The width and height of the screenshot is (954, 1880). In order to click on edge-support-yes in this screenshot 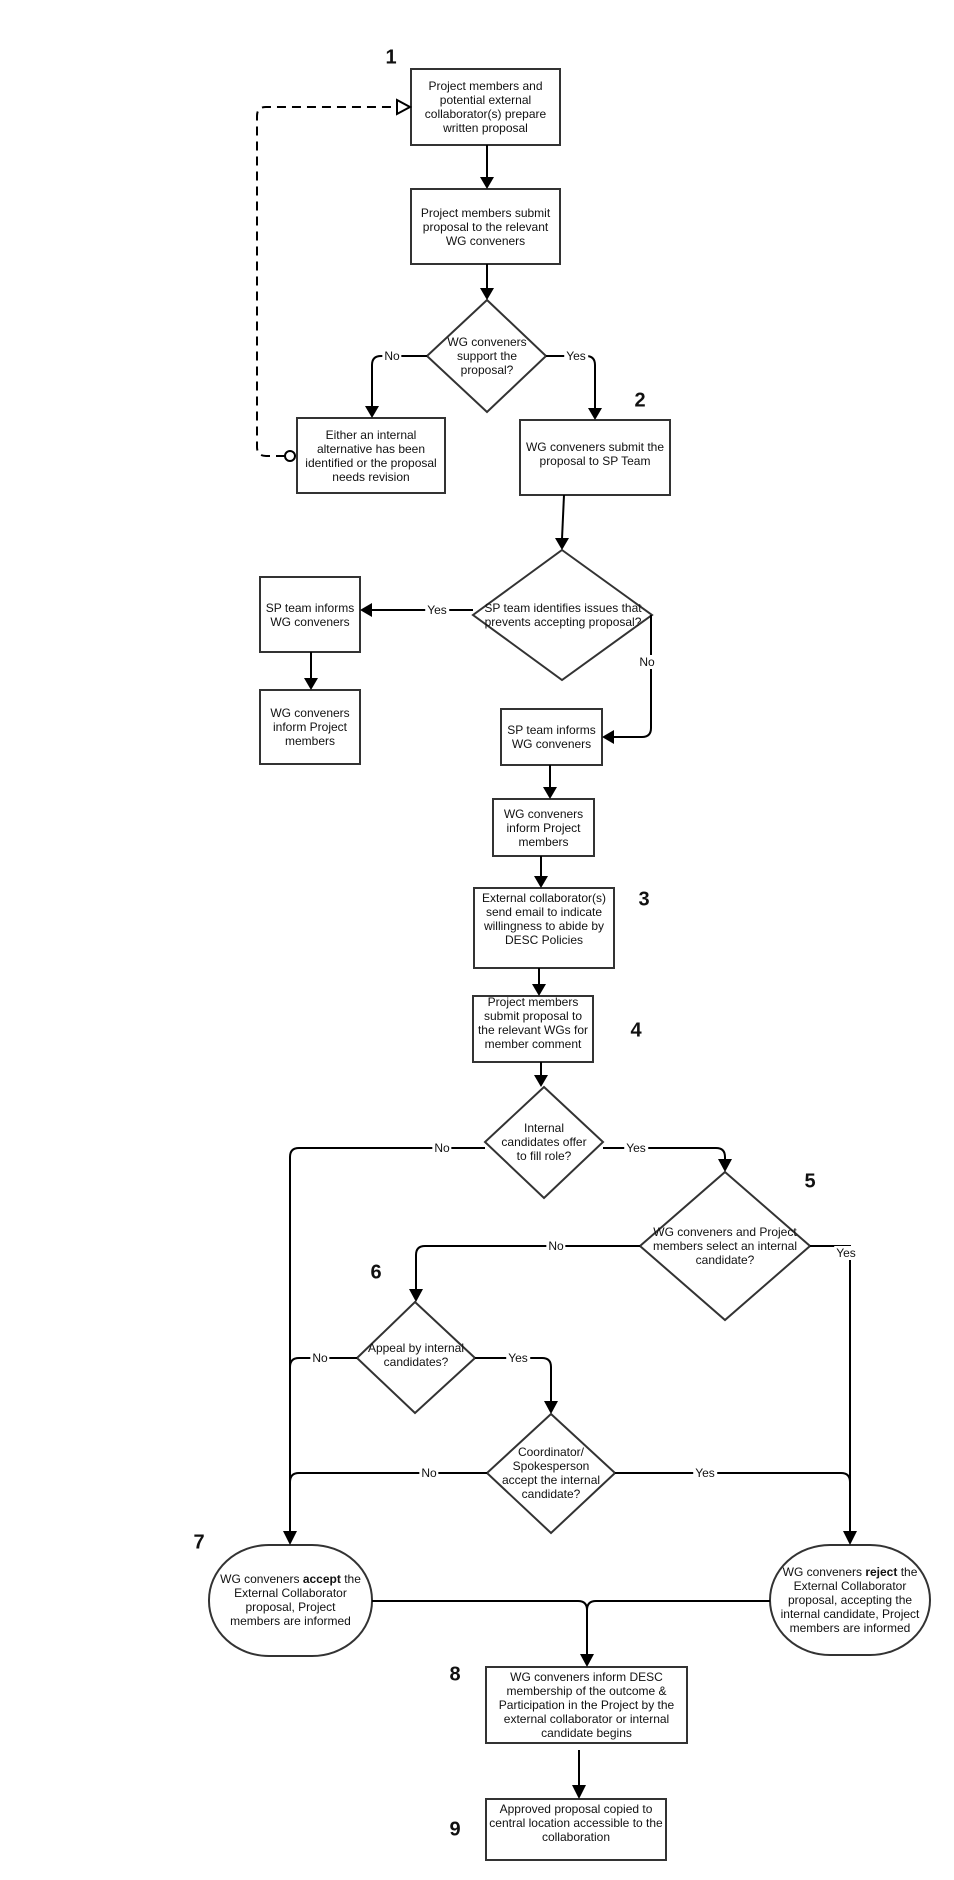, I will do `click(571, 382)`.